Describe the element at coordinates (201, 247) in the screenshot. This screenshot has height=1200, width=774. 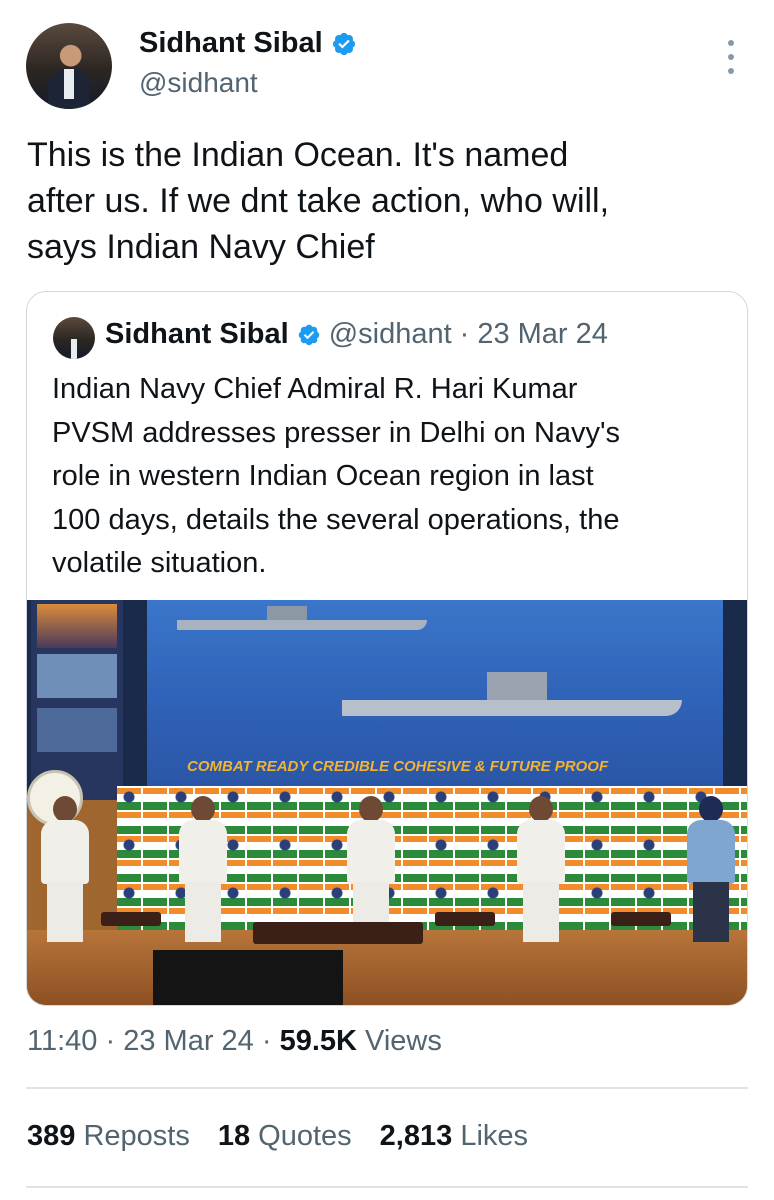
I see `tweet-text-line: says Indian Navy Chief` at that location.